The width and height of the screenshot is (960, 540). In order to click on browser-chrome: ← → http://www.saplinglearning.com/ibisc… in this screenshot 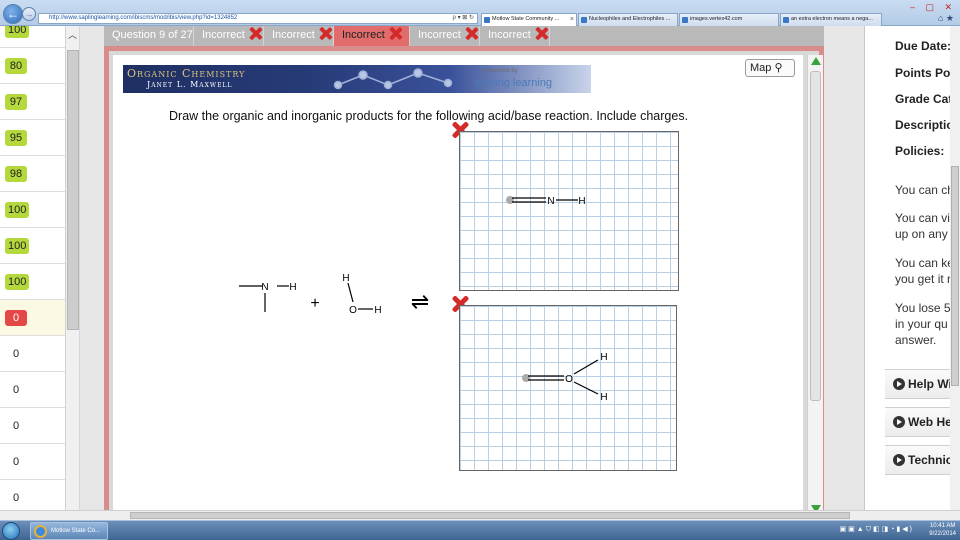, I will do `click(480, 13)`.